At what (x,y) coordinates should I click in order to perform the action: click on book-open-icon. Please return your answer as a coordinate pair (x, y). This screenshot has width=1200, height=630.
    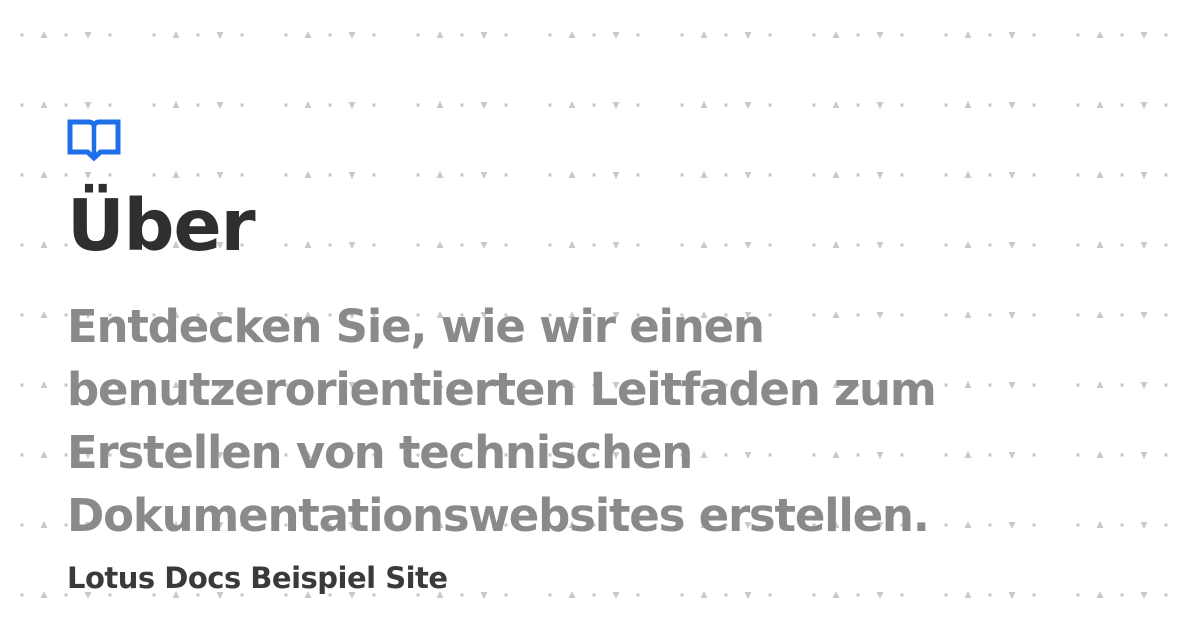
    Looking at the image, I should click on (94, 140).